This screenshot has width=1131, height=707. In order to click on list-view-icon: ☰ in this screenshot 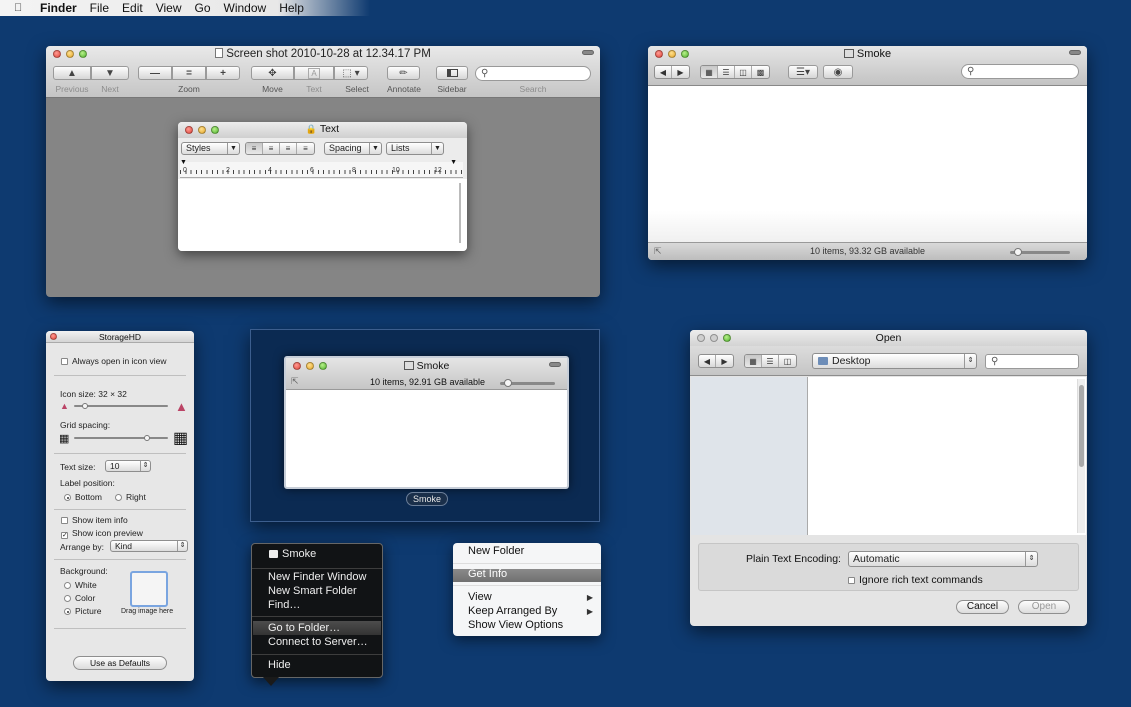, I will do `click(726, 72)`.